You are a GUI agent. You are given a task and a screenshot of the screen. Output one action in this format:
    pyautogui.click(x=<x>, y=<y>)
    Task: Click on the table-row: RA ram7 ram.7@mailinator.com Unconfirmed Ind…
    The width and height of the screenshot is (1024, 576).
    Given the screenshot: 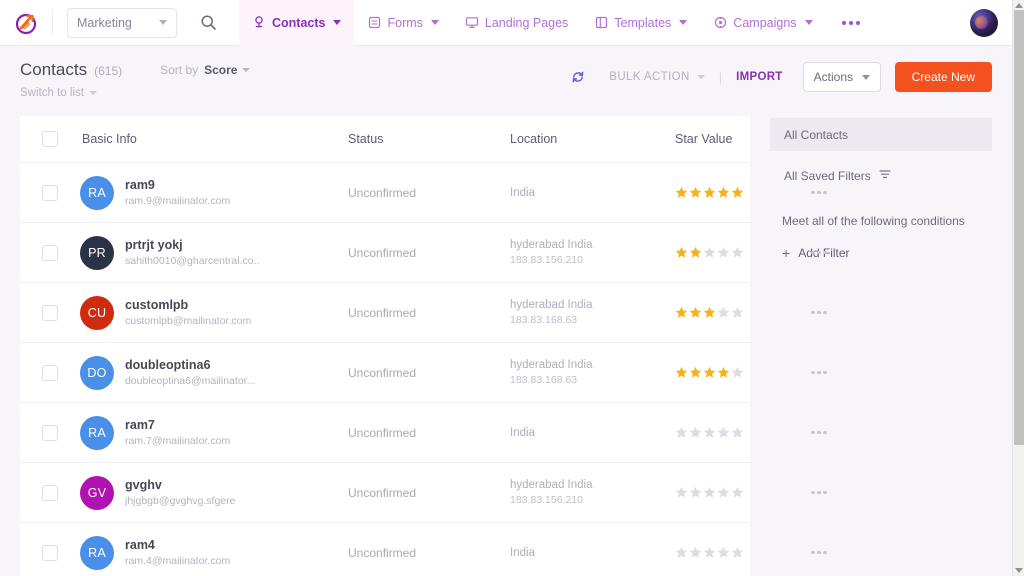 What is the action you would take?
    pyautogui.click(x=423, y=433)
    